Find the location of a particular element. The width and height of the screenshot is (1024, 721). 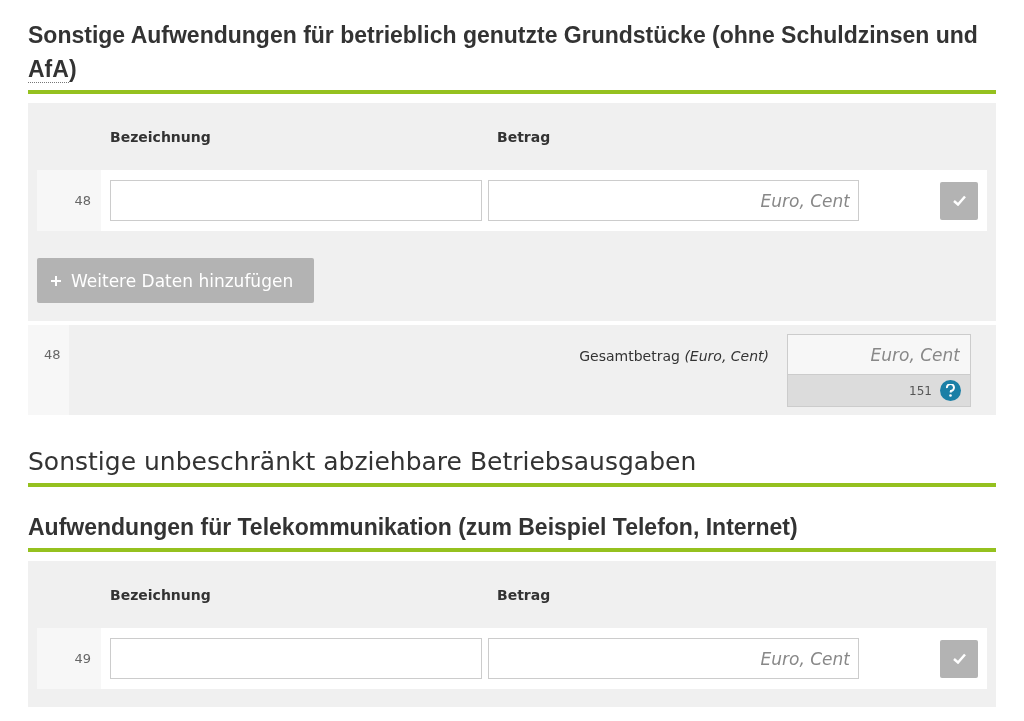

line-number: 49 is located at coordinates (69, 658).